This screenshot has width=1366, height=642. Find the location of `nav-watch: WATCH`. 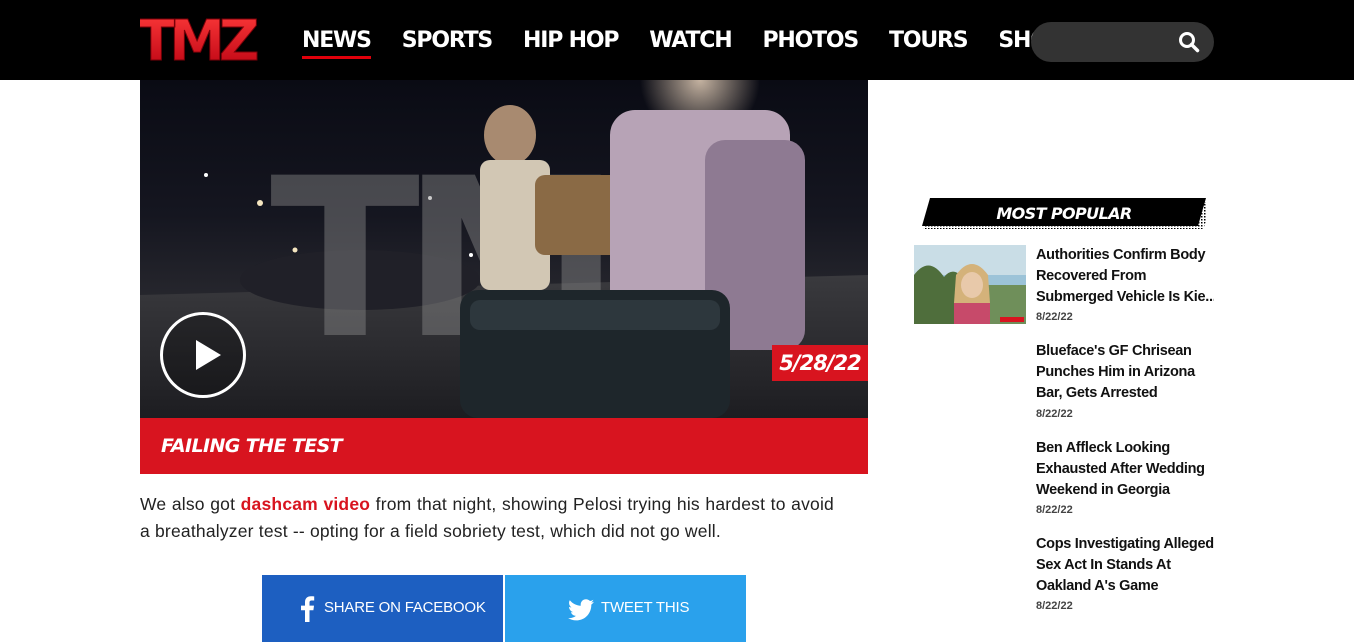

nav-watch: WATCH is located at coordinates (690, 40).